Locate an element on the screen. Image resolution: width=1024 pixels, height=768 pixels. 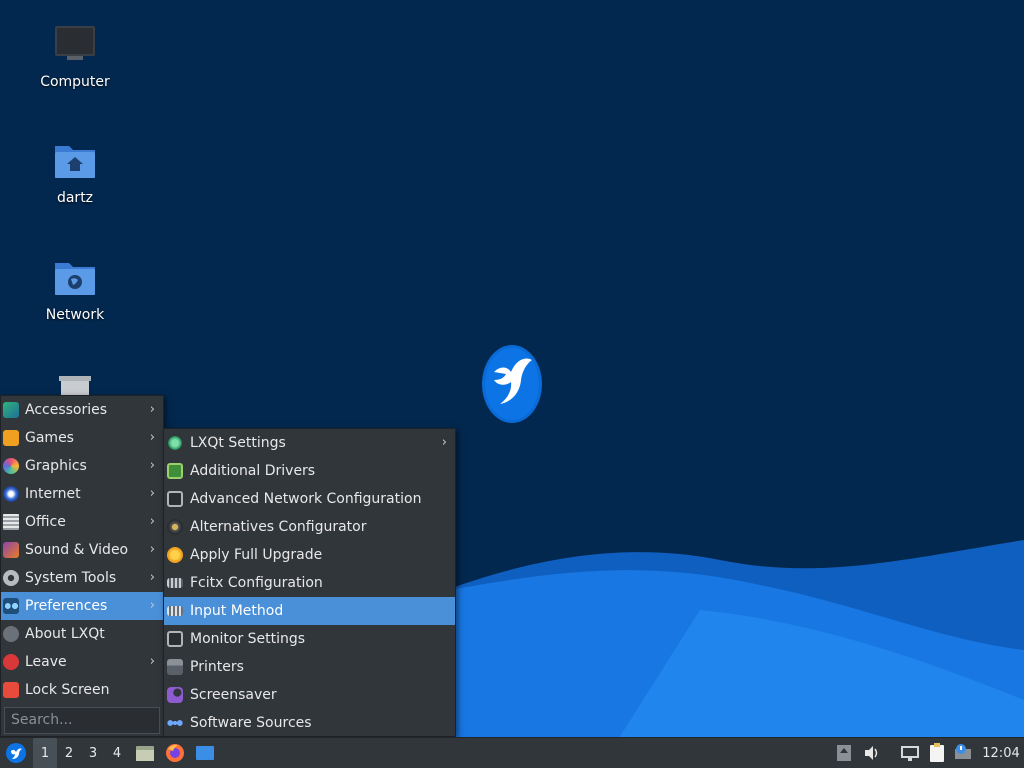
submenu-item-fcitx: Fcitx Configuration is located at coordinates (309, 583).